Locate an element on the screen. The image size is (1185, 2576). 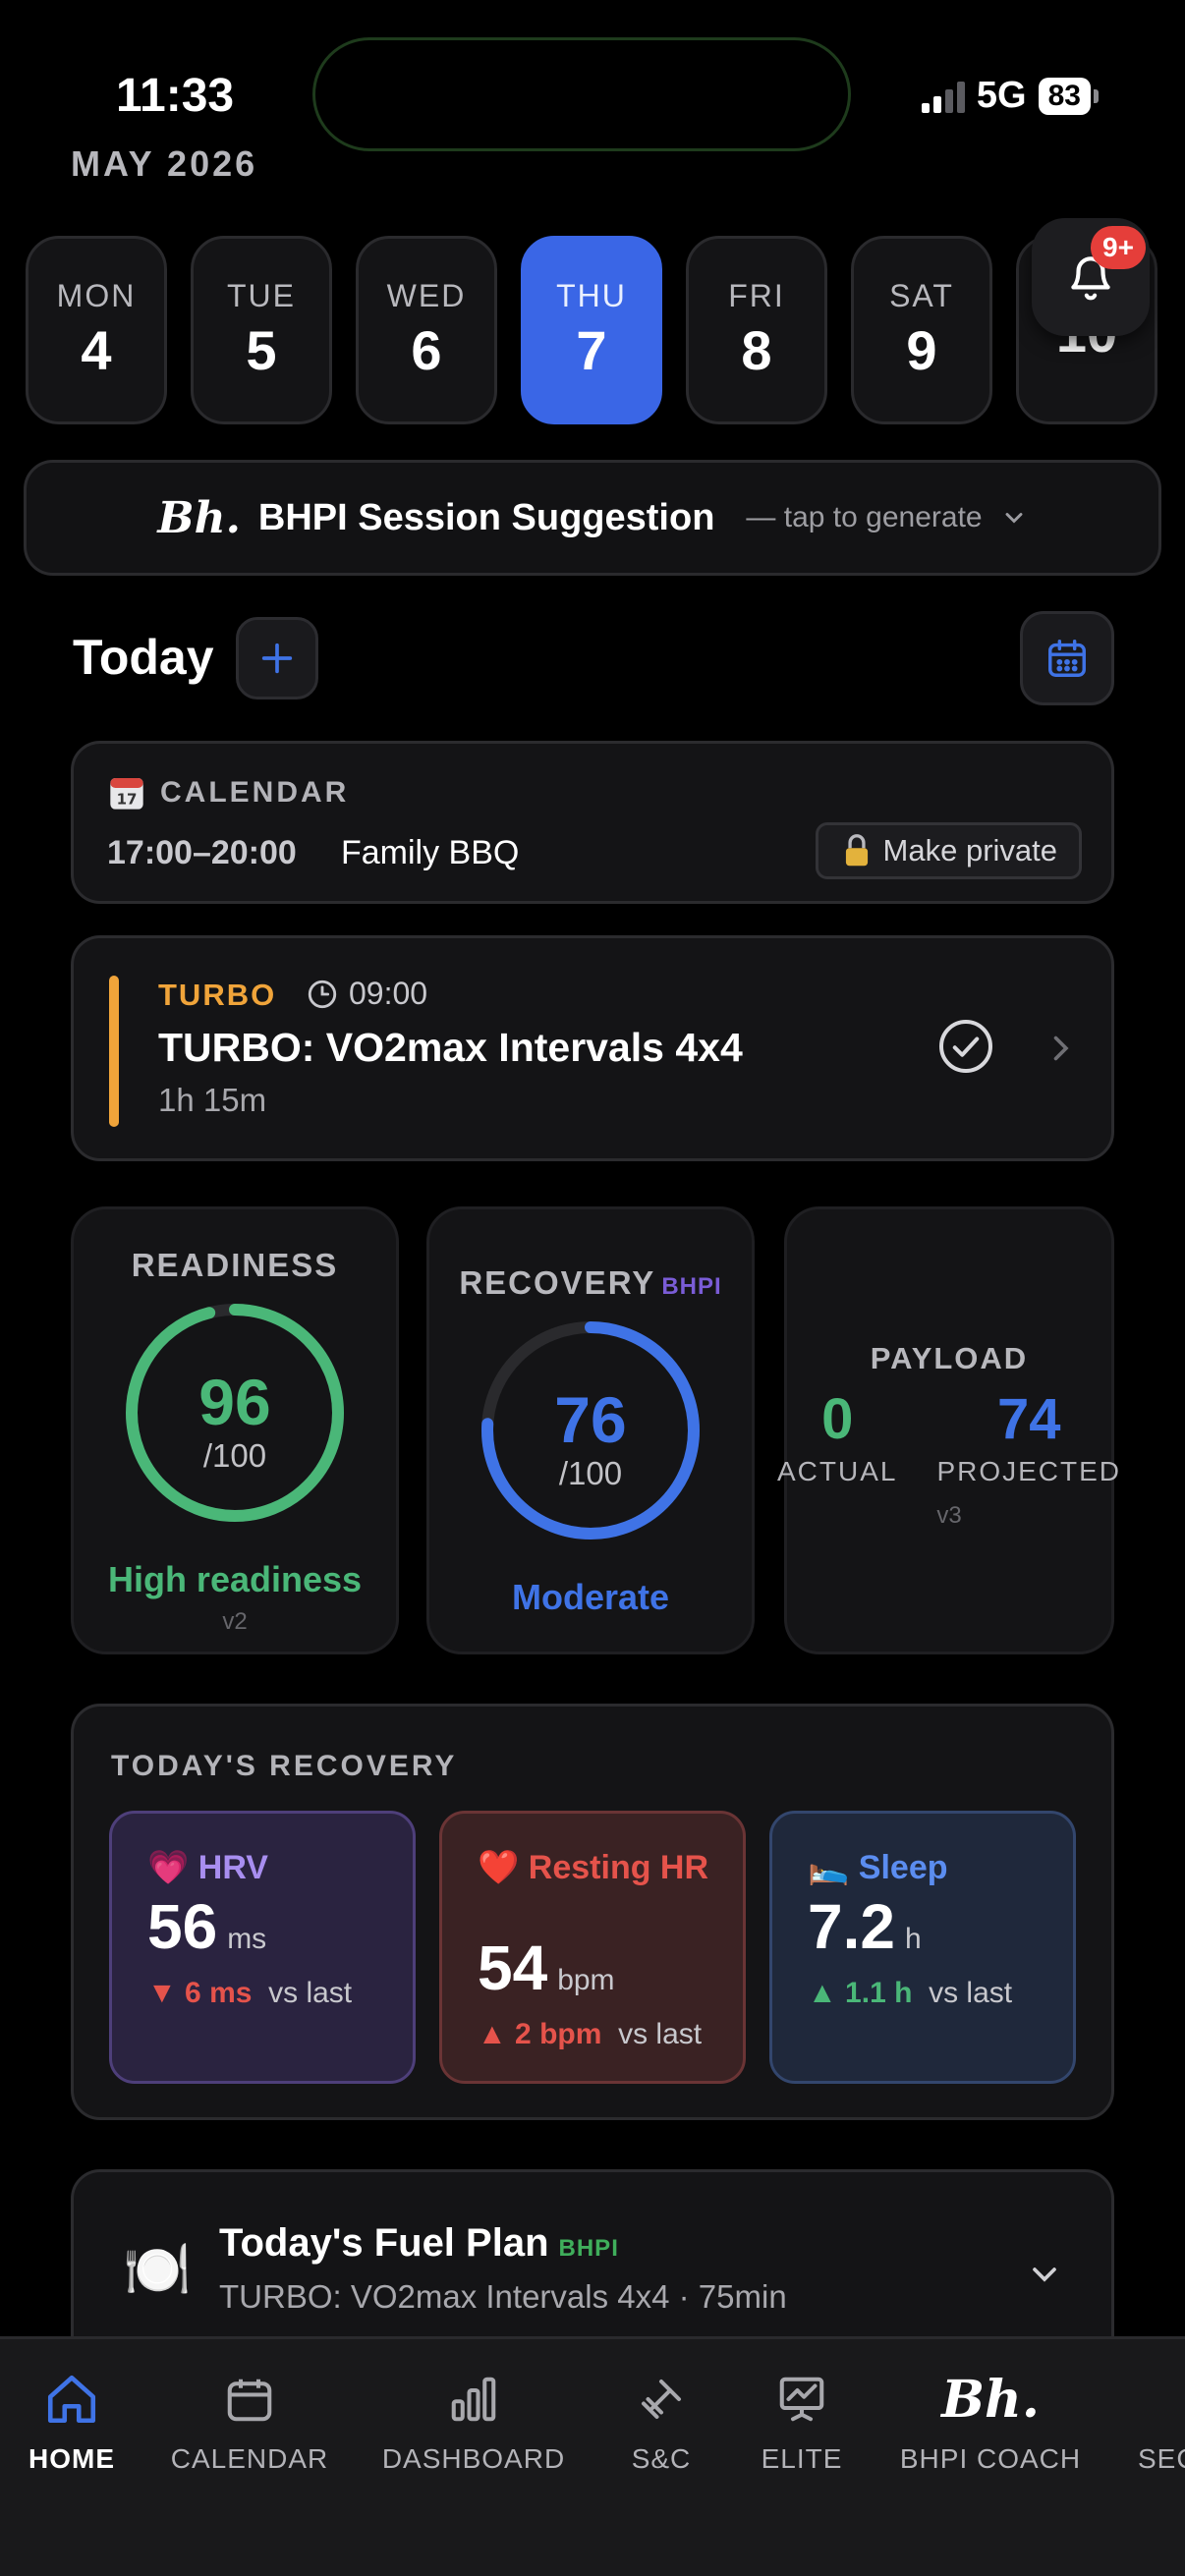
plus-icon is located at coordinates (277, 658).